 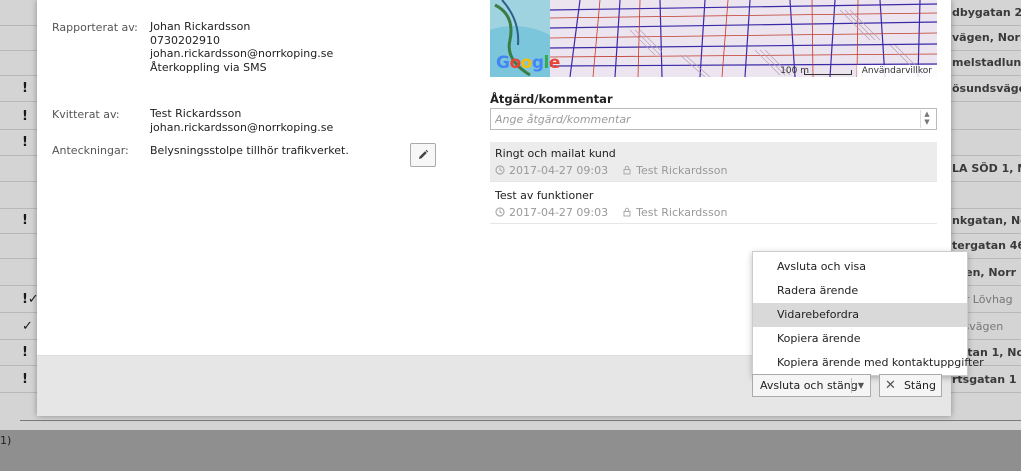 What do you see at coordinates (986, 62) in the screenshot?
I see `list-row-address: melstadlund` at bounding box center [986, 62].